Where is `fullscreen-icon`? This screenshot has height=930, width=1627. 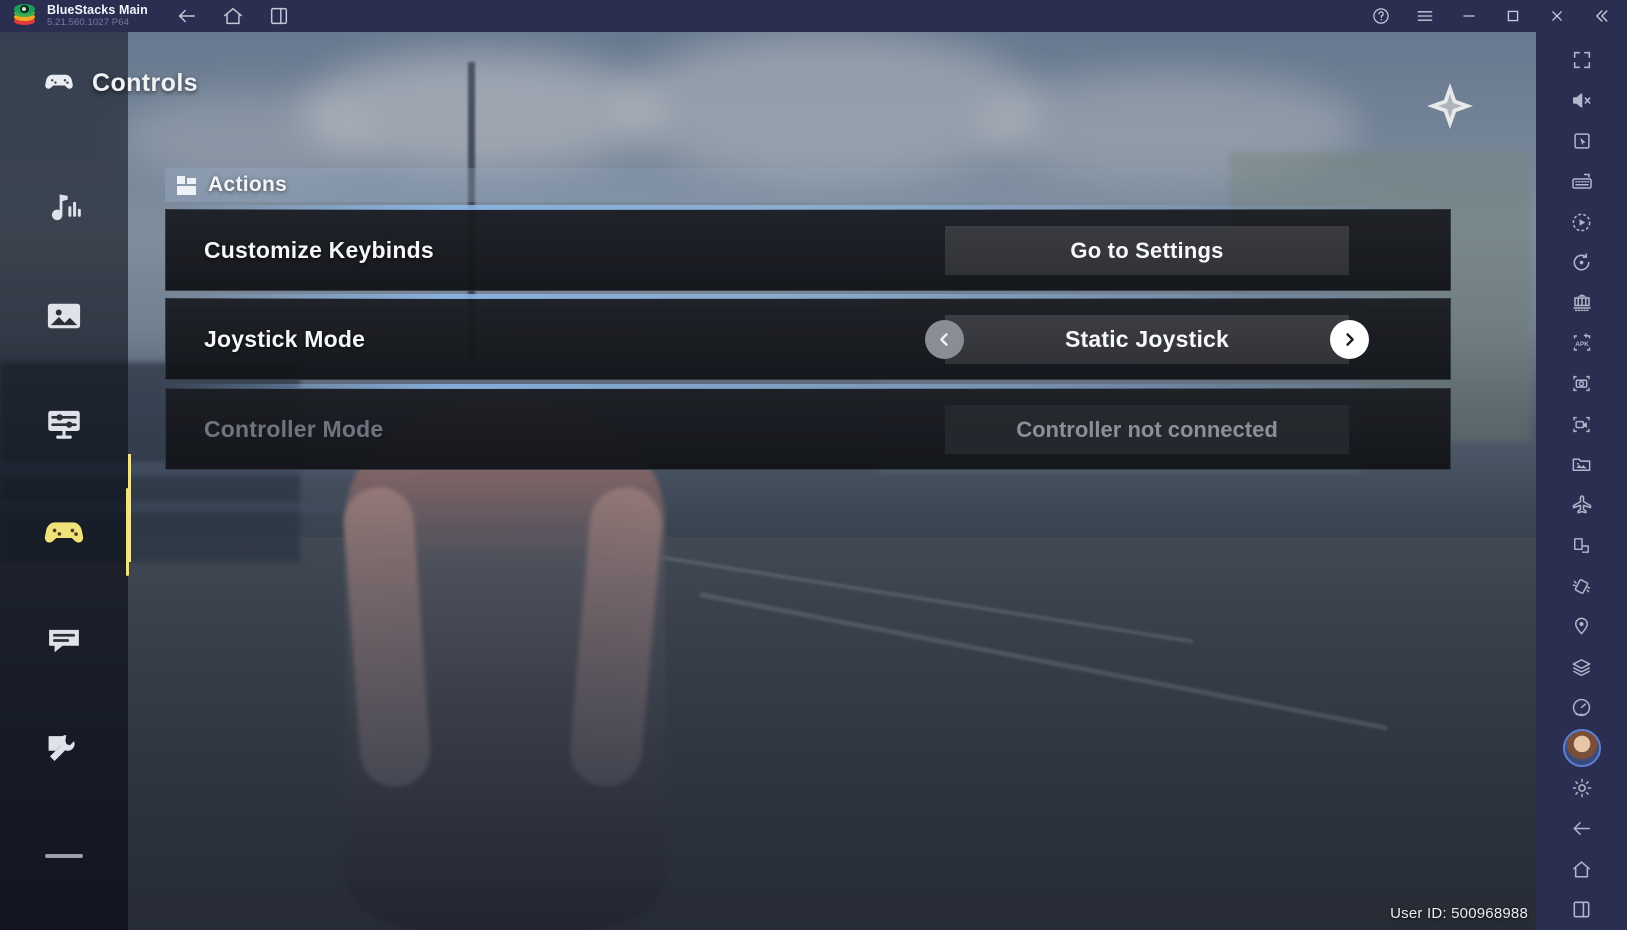
fullscreen-icon is located at coordinates (1581, 60).